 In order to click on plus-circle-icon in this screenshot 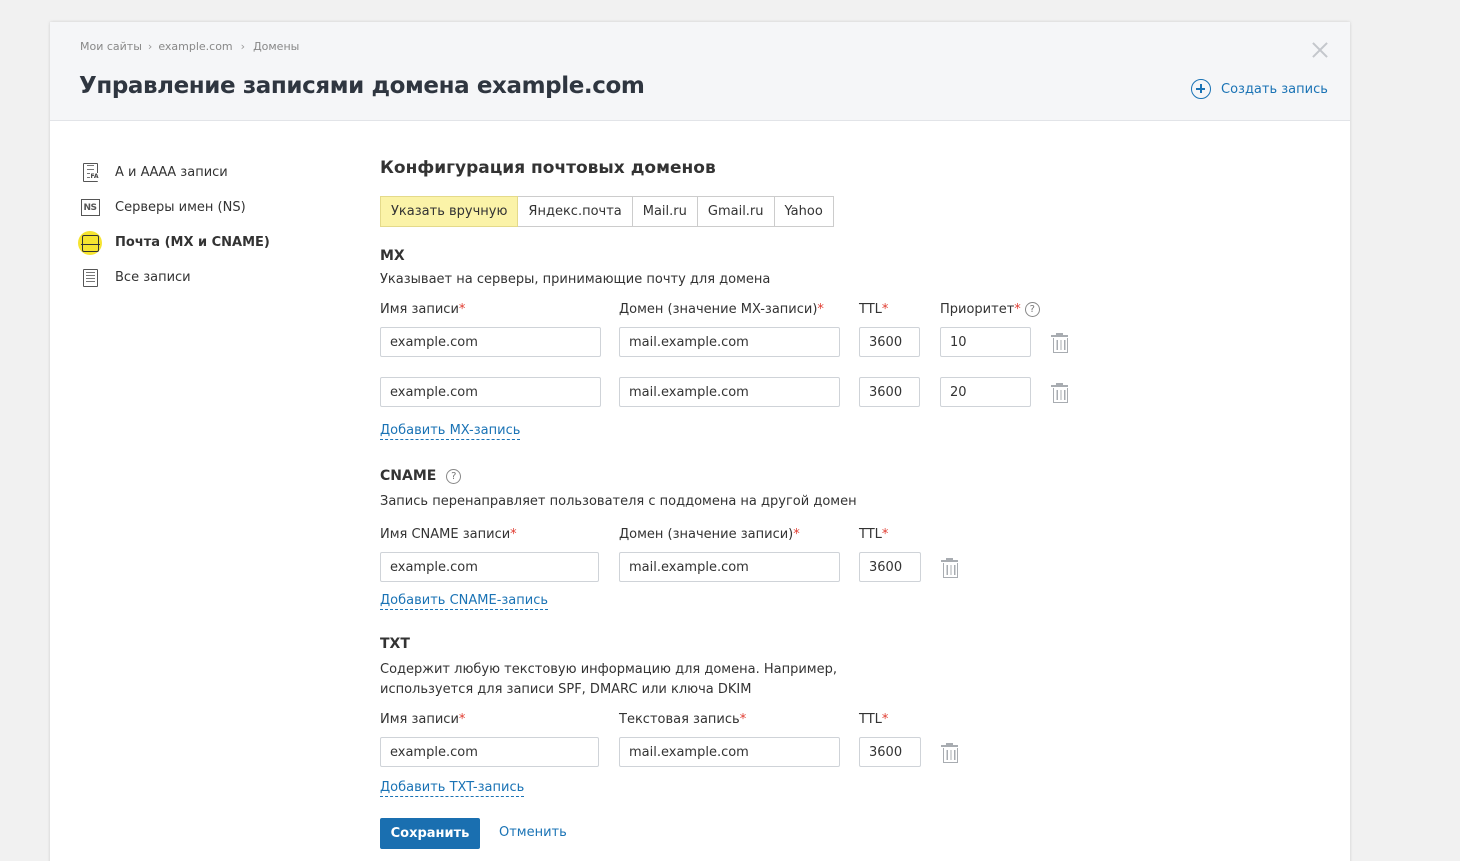, I will do `click(1201, 89)`.